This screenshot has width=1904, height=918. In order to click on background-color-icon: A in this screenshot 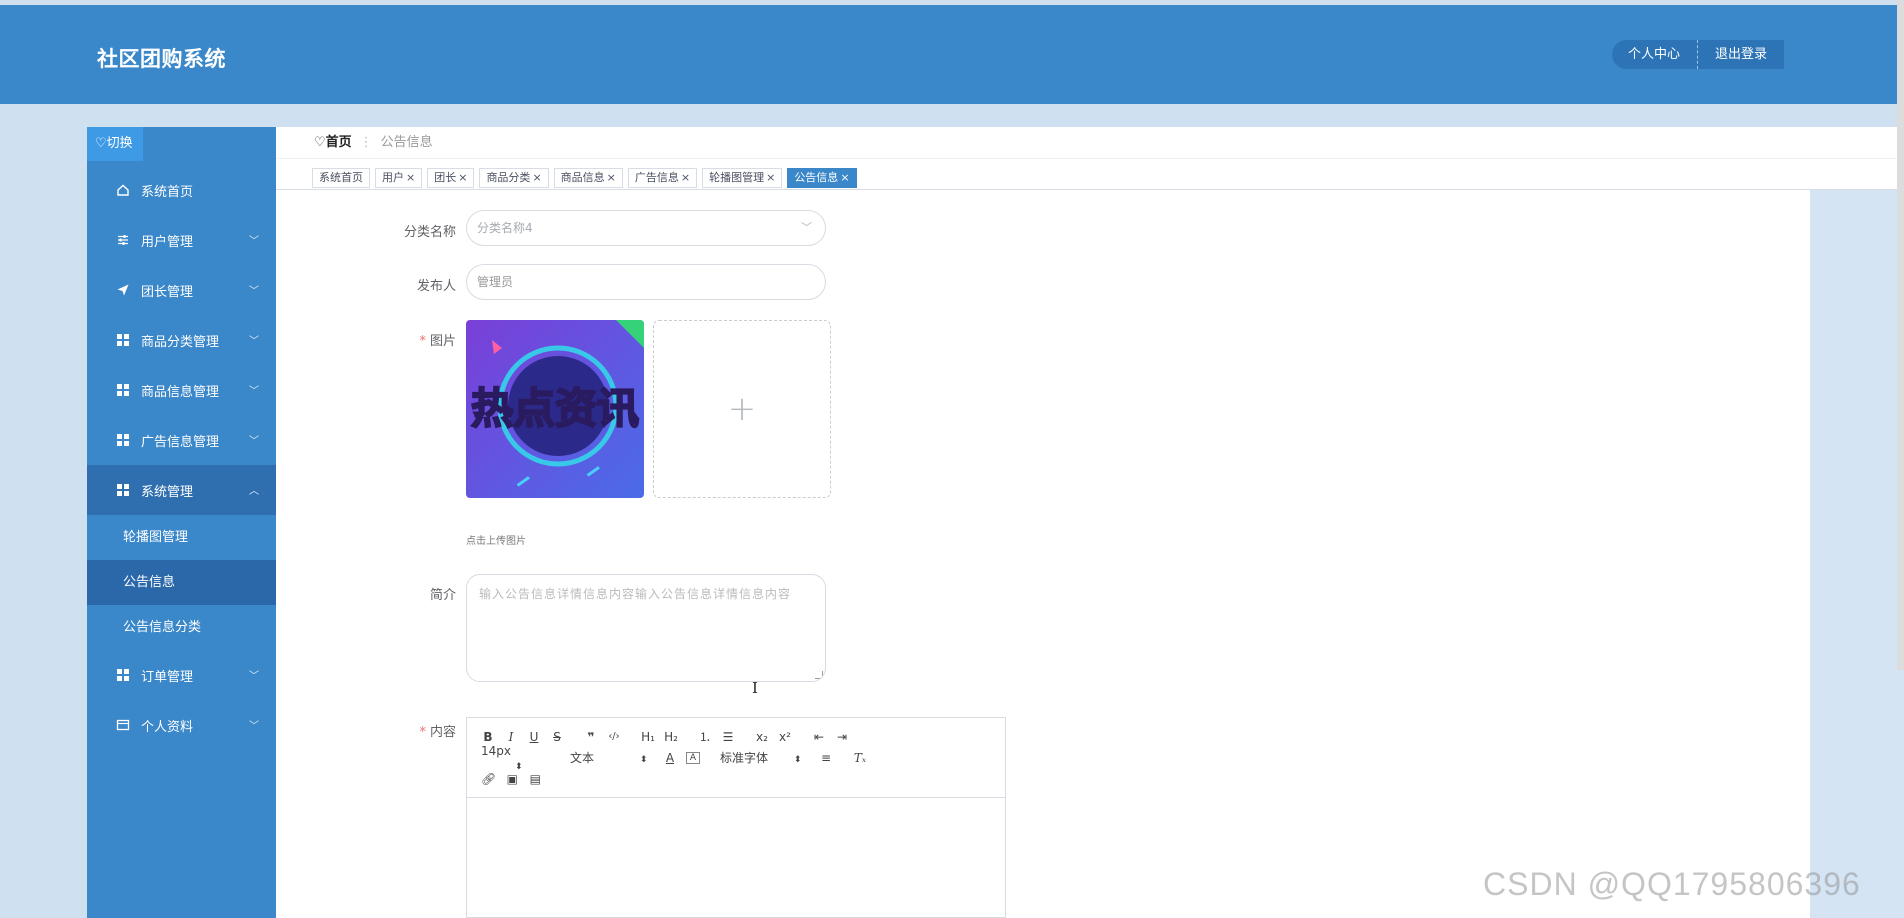, I will do `click(693, 757)`.